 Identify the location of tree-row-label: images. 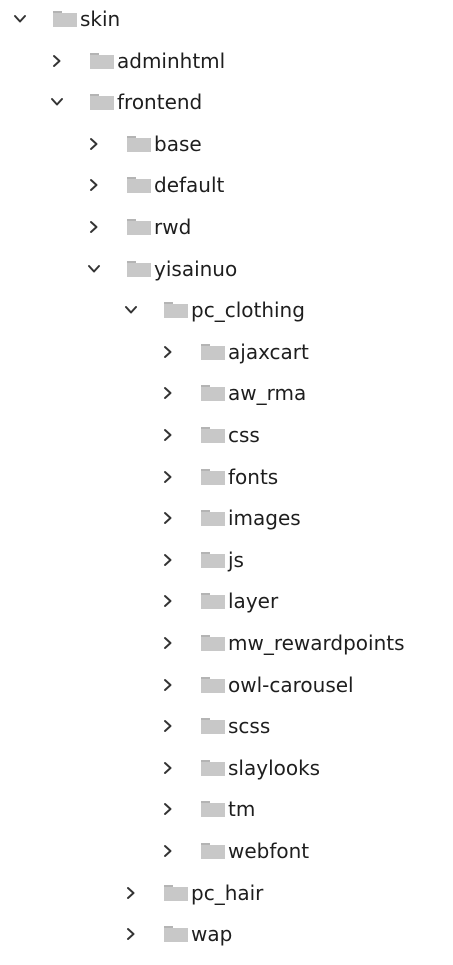
(264, 518).